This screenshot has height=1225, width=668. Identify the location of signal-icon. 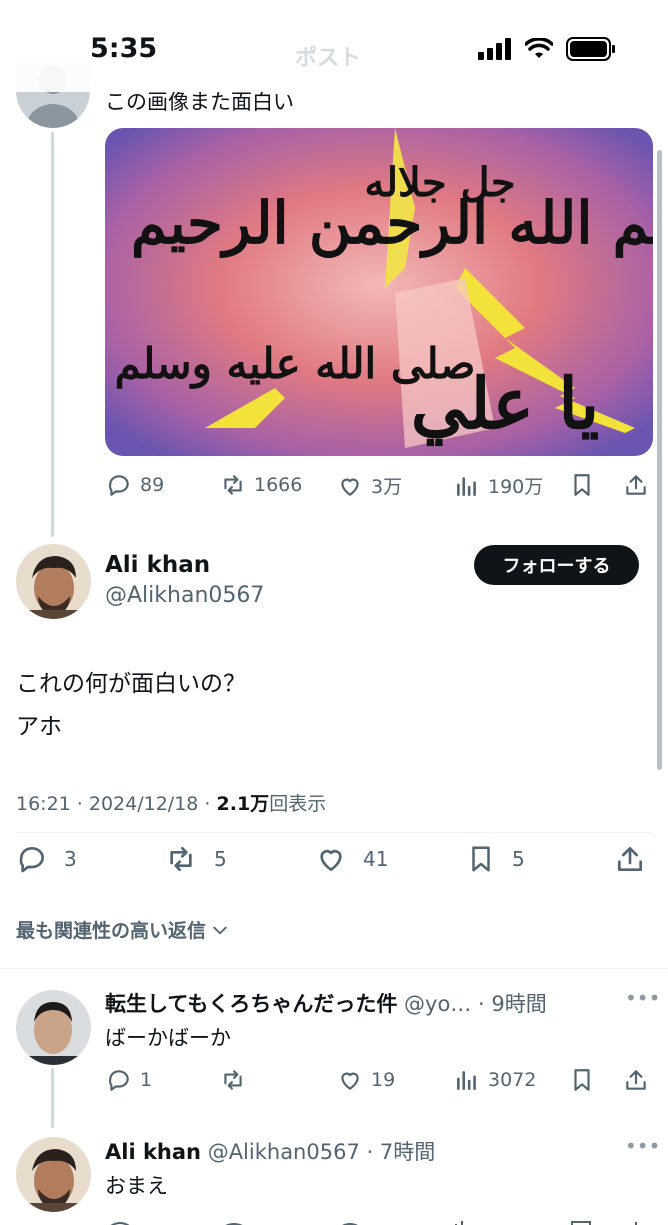
(494, 49).